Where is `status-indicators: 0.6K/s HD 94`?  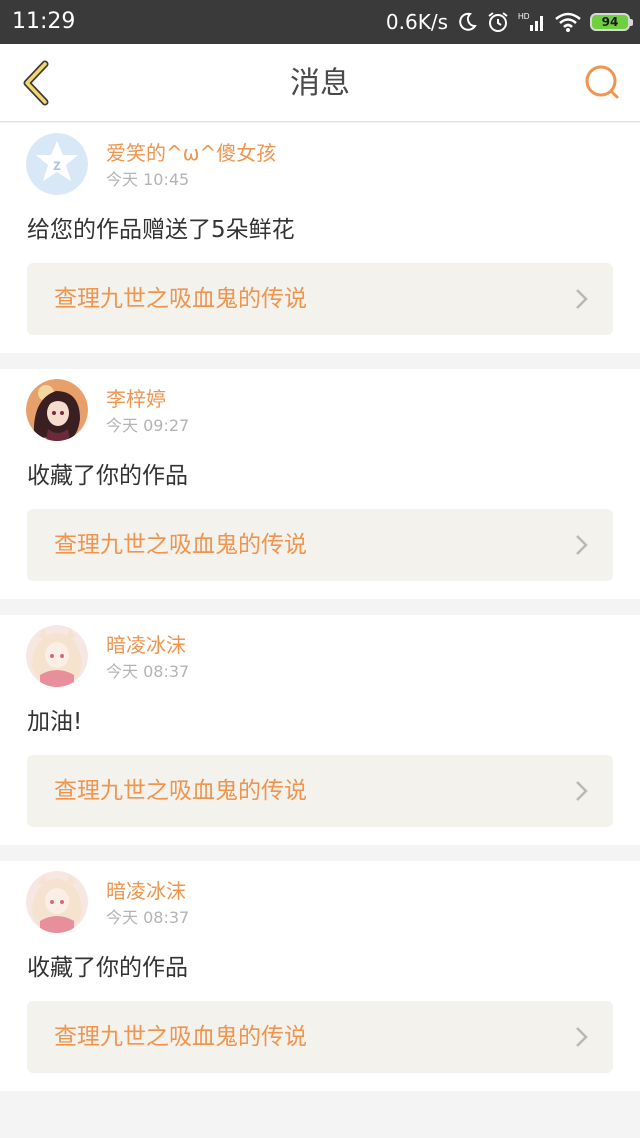 status-indicators: 0.6K/s HD 94 is located at coordinates (509, 22).